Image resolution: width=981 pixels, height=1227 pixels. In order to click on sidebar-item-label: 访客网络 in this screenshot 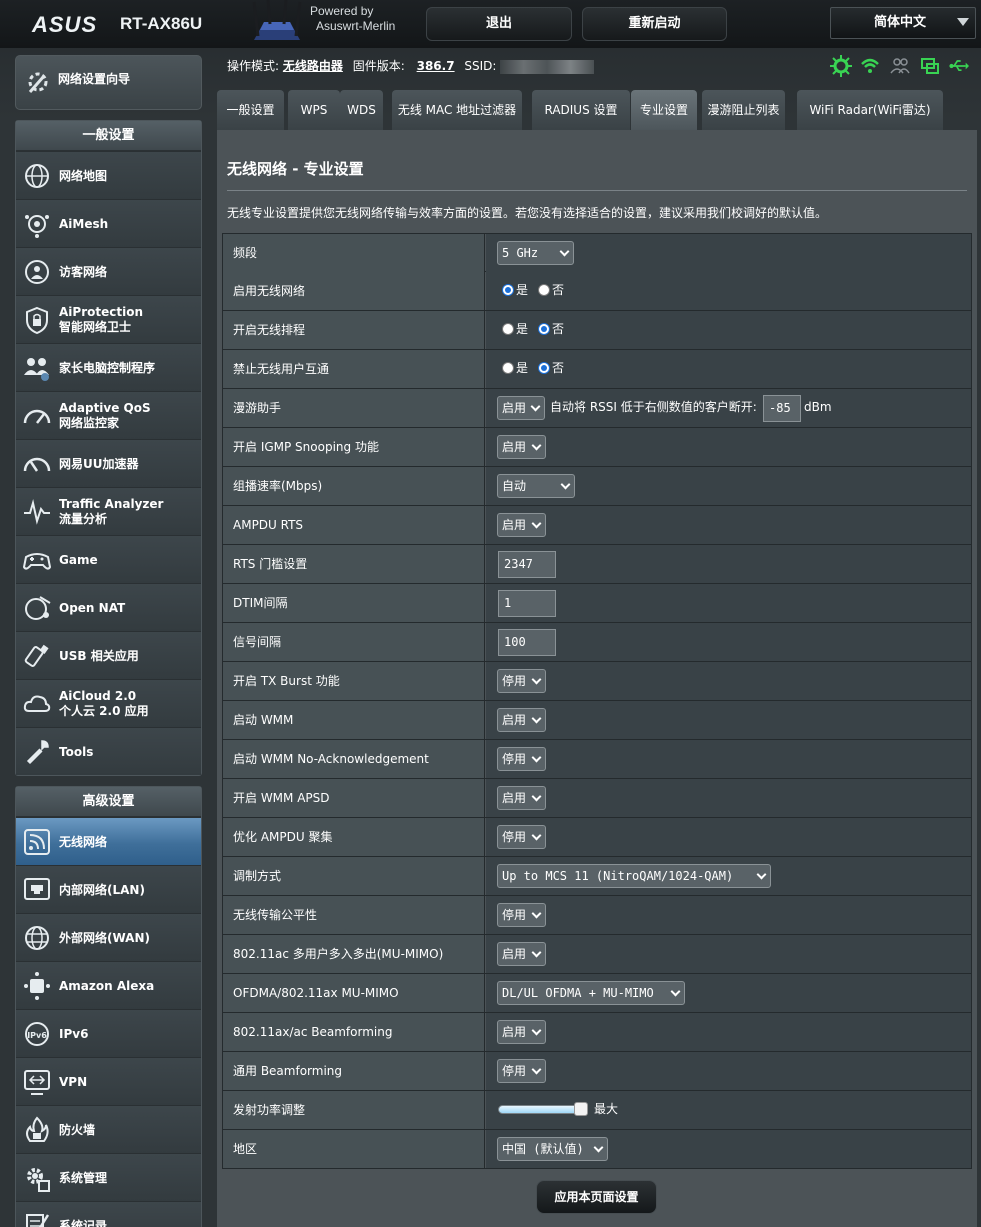, I will do `click(83, 272)`.